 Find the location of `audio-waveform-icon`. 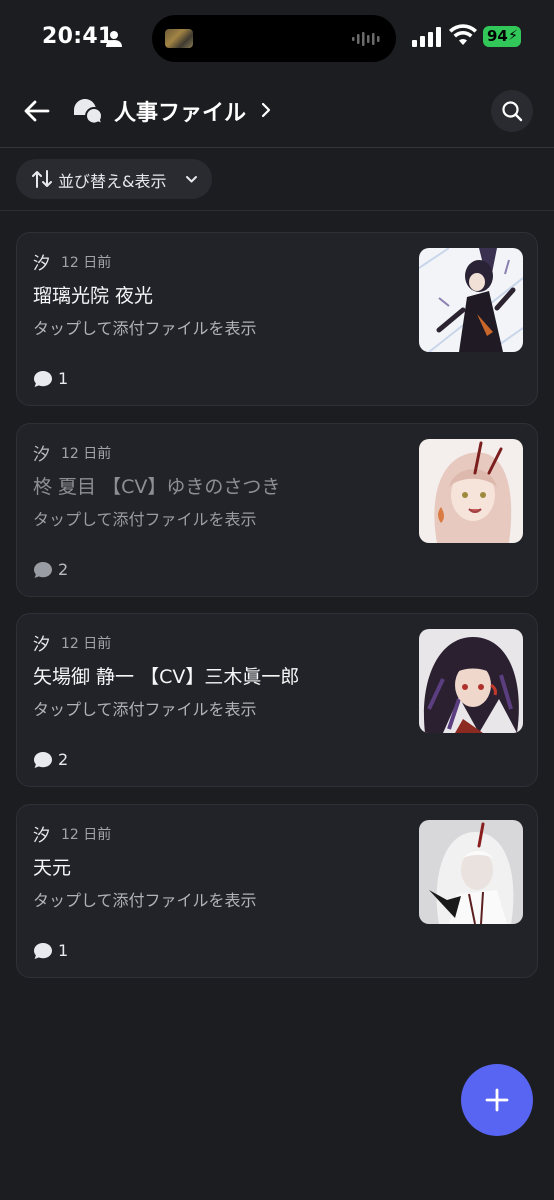

audio-waveform-icon is located at coordinates (366, 39).